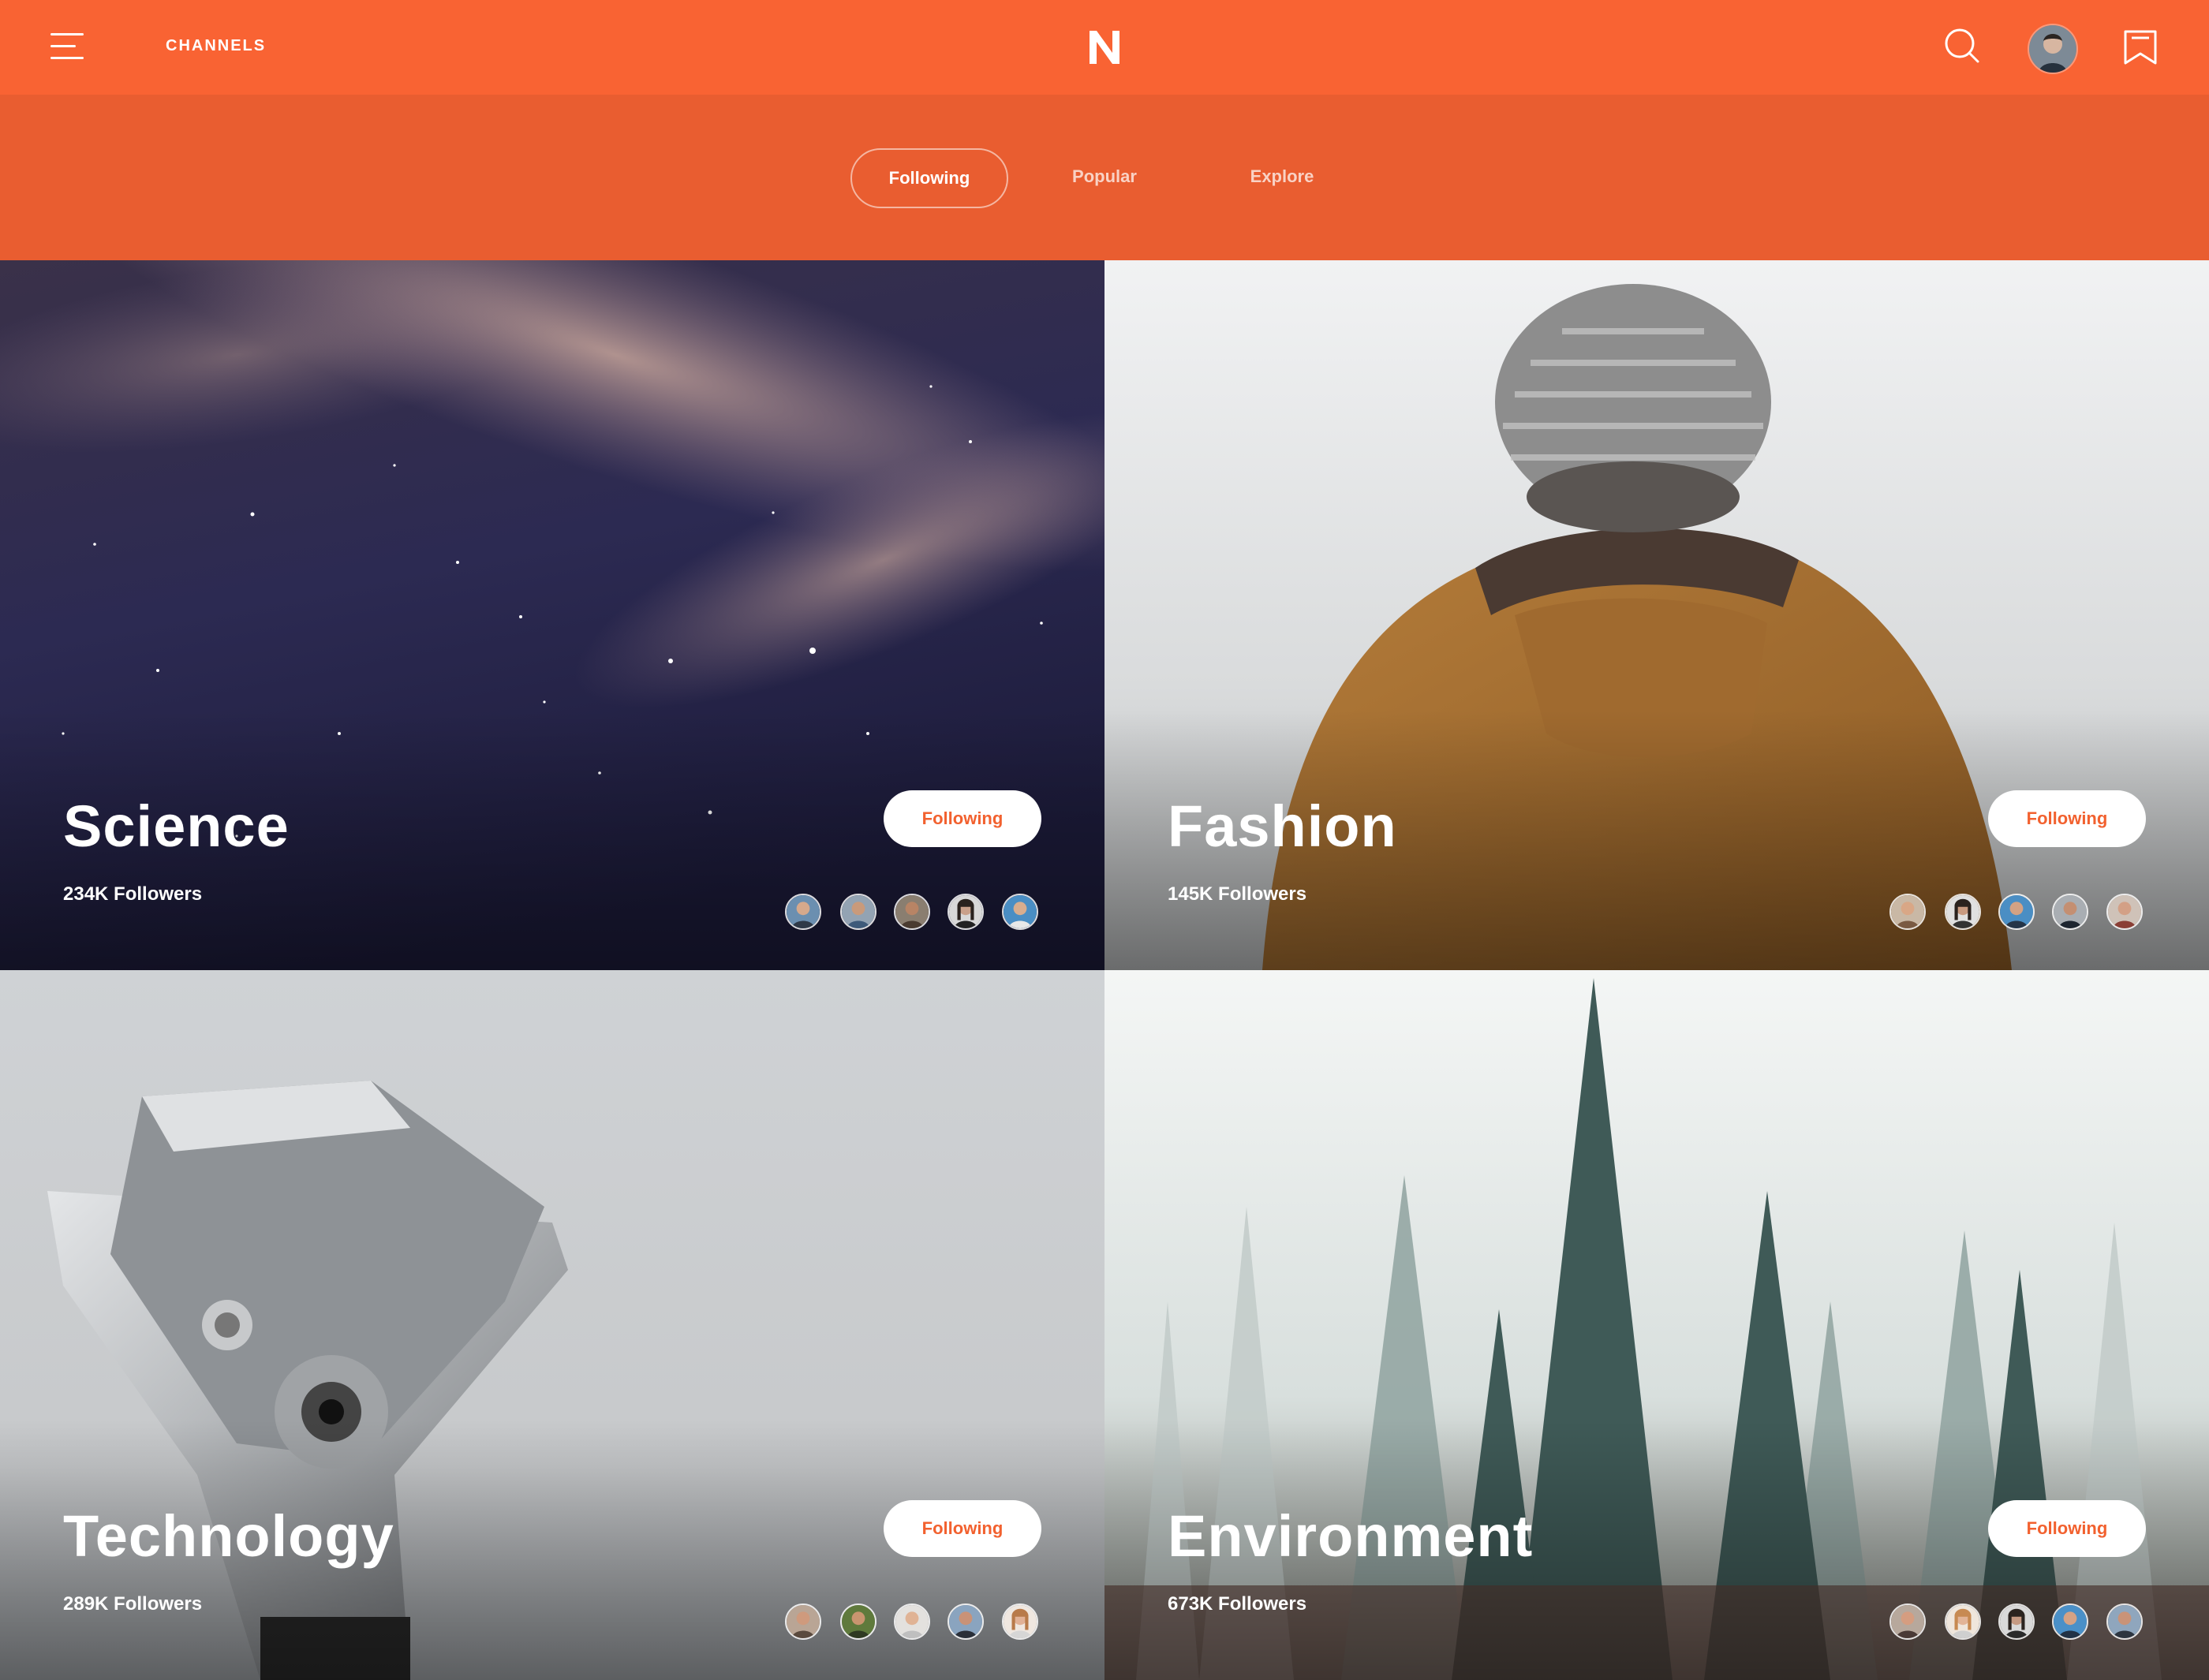 The width and height of the screenshot is (2209, 1680). What do you see at coordinates (2053, 49) in the screenshot?
I see `user-avatar` at bounding box center [2053, 49].